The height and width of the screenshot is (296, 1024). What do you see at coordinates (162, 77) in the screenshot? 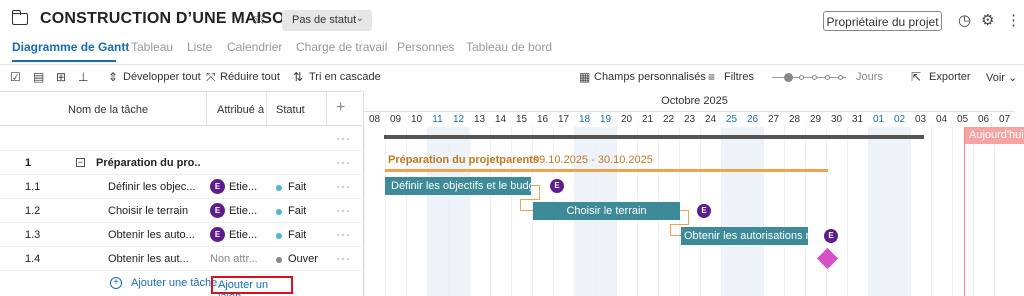
I see `expand-all-button: Développer tout` at bounding box center [162, 77].